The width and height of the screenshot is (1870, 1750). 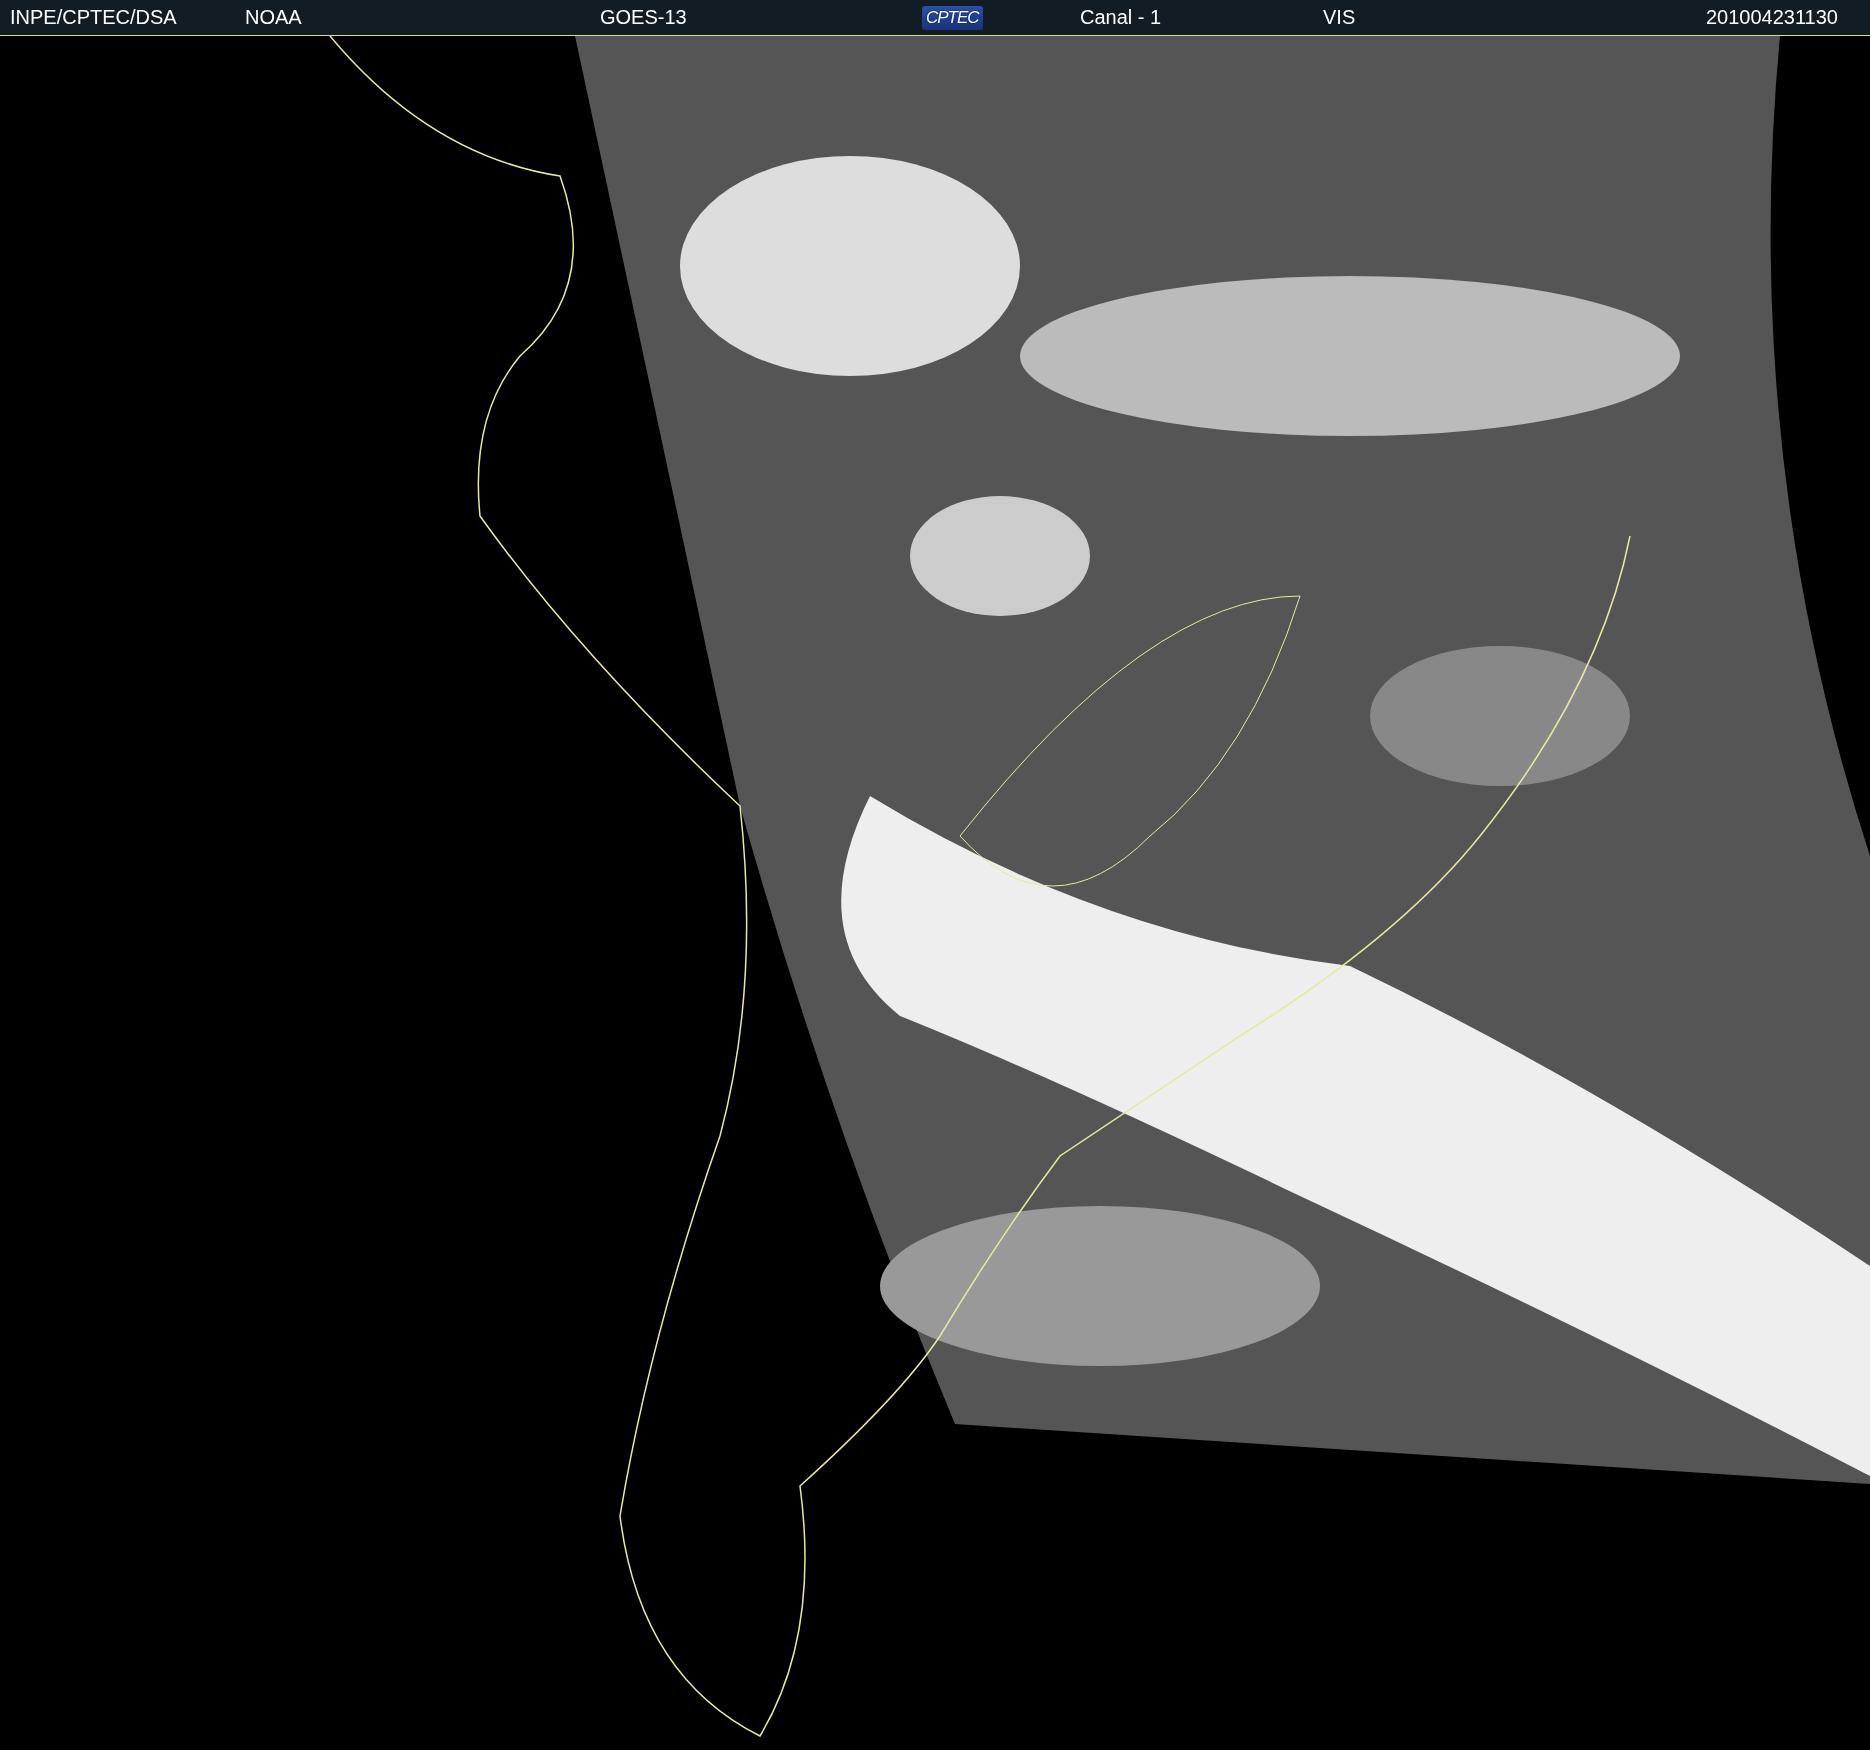 I want to click on header-label: Canal - 1, so click(x=1121, y=17).